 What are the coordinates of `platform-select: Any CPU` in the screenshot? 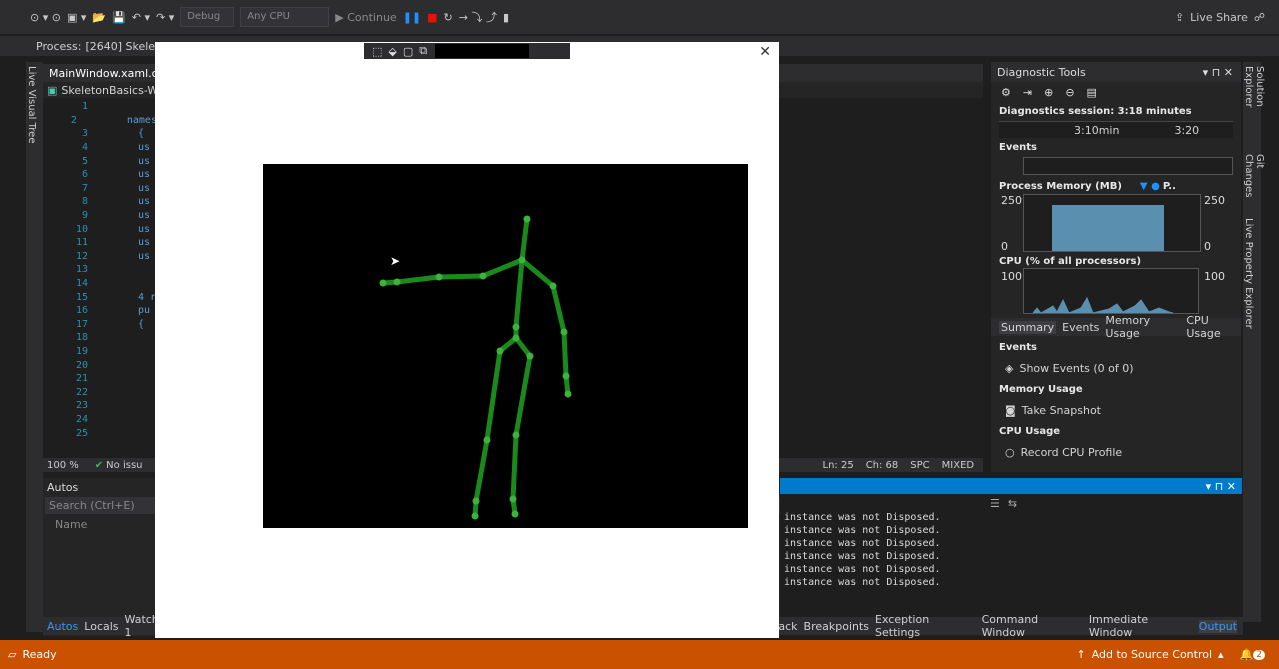 It's located at (285, 17).